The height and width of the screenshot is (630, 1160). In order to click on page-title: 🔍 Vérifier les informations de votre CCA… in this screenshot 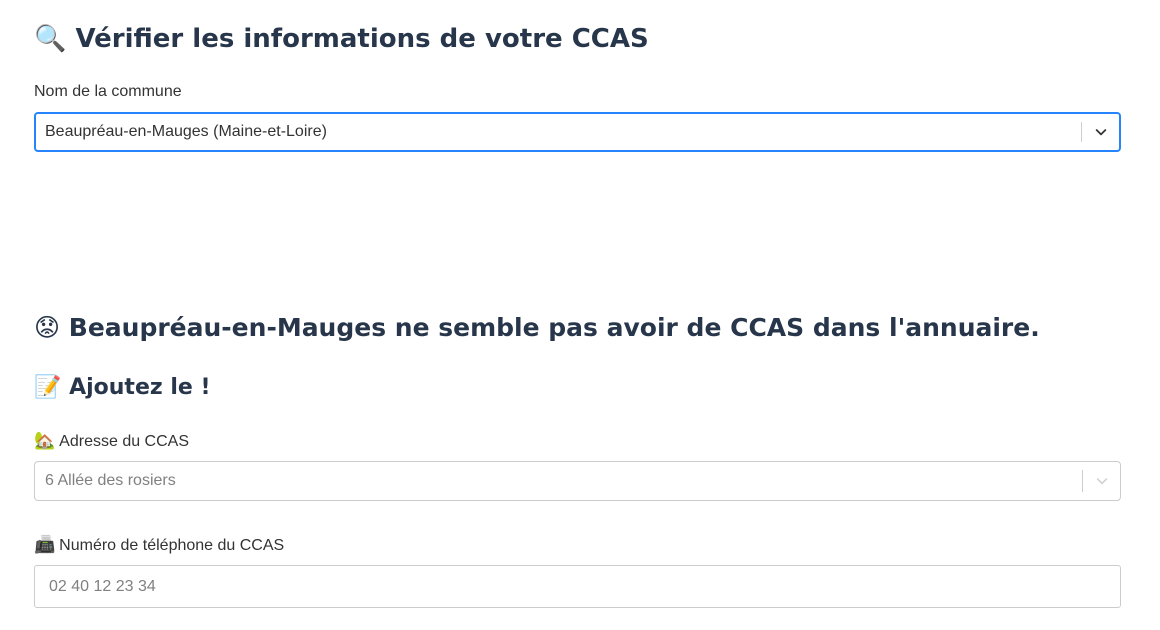, I will do `click(341, 39)`.